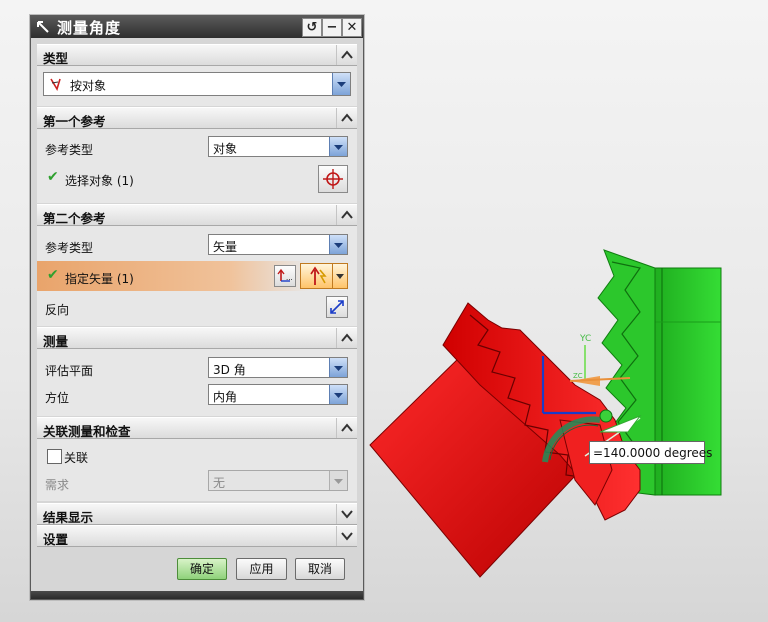  What do you see at coordinates (318, 275) in the screenshot?
I see `inferred-vector-icon` at bounding box center [318, 275].